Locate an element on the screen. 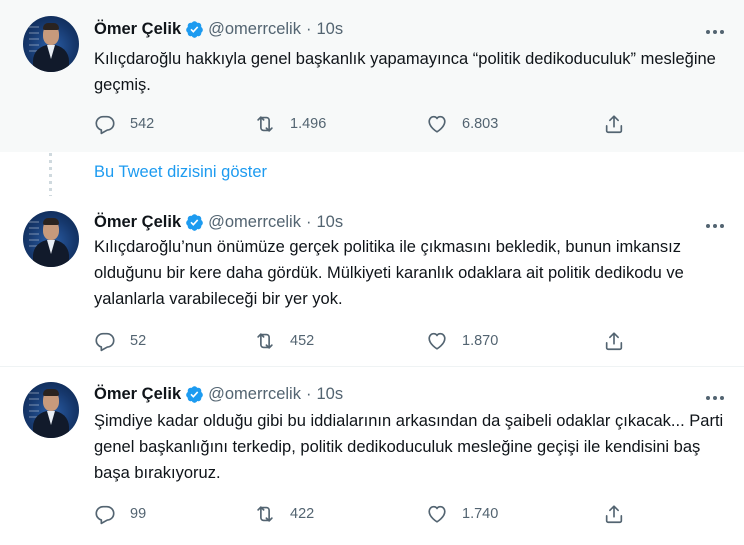  show-thread-link: Bu Tweet dizisini göster is located at coordinates (180, 172).